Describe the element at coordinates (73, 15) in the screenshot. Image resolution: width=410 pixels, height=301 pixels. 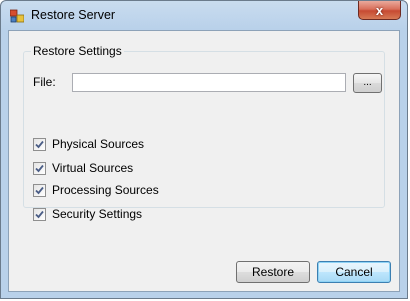
I see `window-title: Restore Server` at that location.